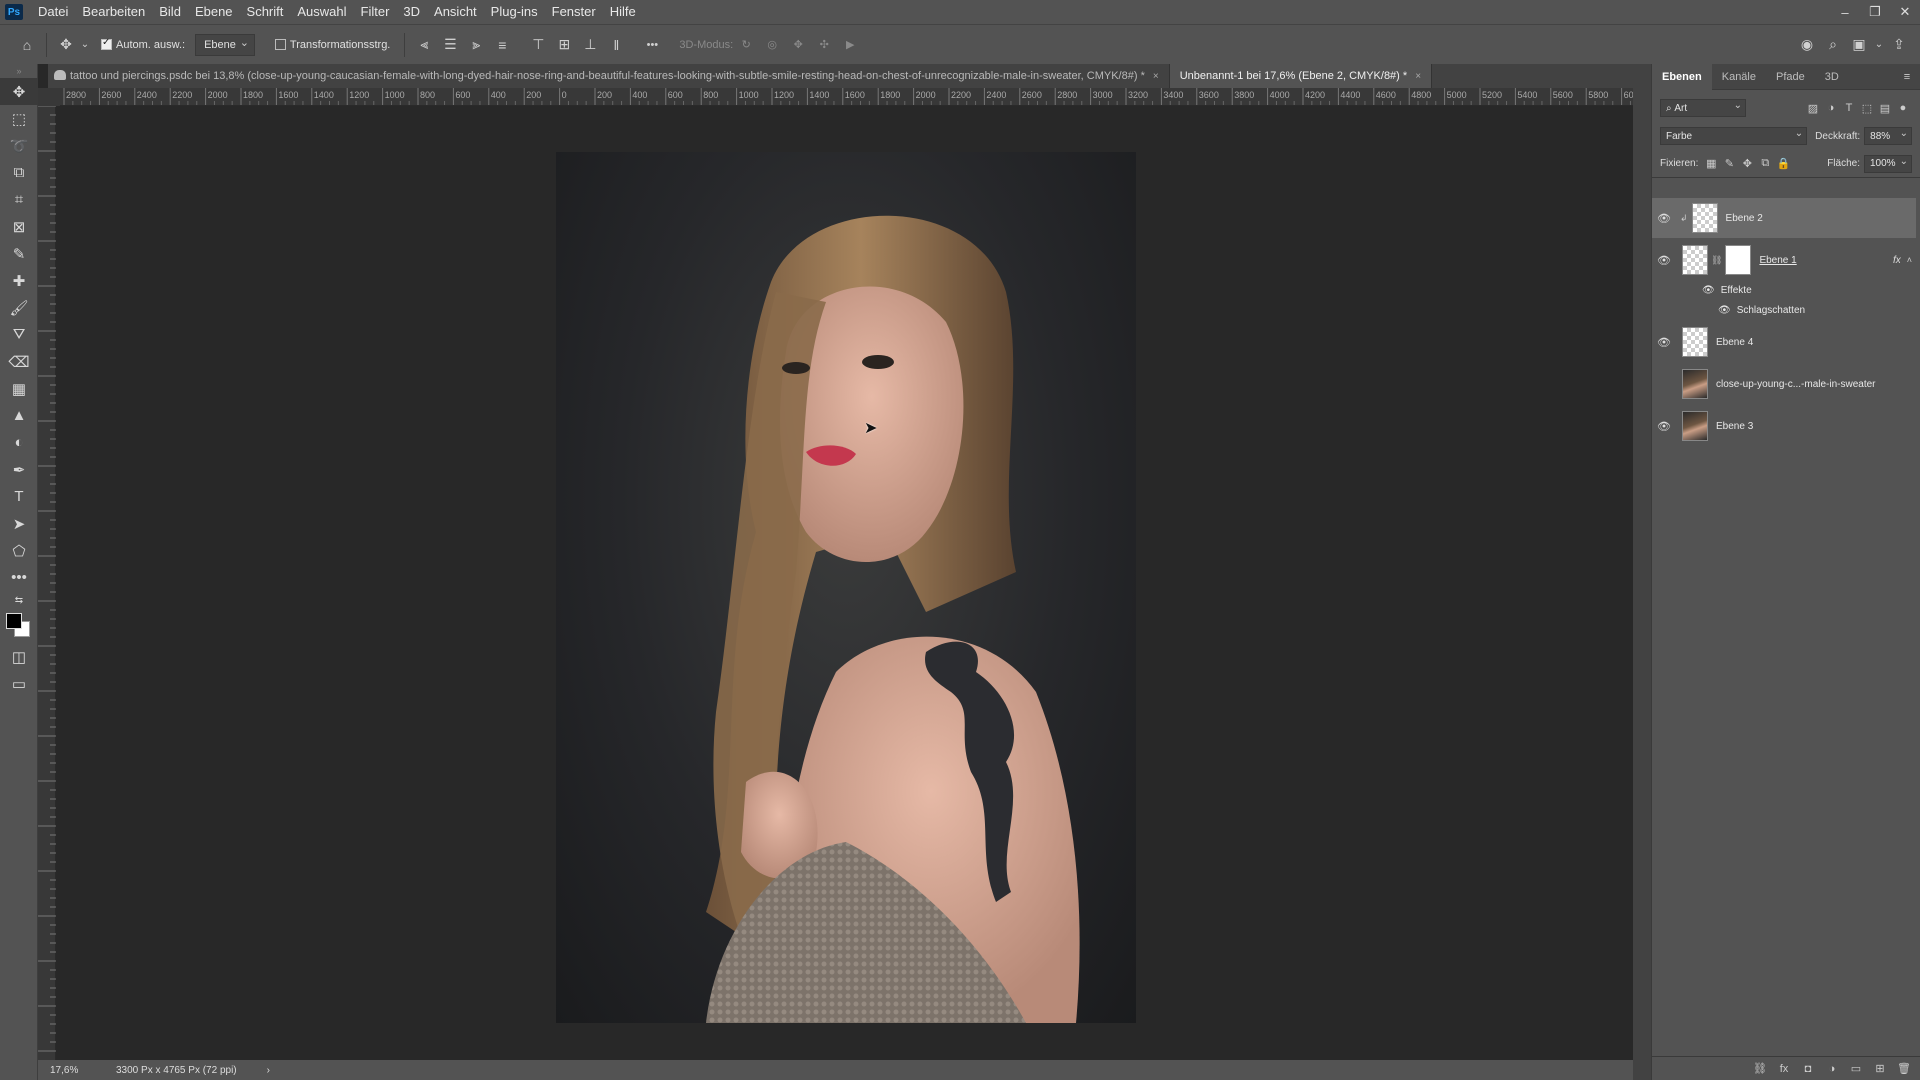  Describe the element at coordinates (19, 334) in the screenshot. I see `clone-stamp-tool-icon: ⛛` at that location.